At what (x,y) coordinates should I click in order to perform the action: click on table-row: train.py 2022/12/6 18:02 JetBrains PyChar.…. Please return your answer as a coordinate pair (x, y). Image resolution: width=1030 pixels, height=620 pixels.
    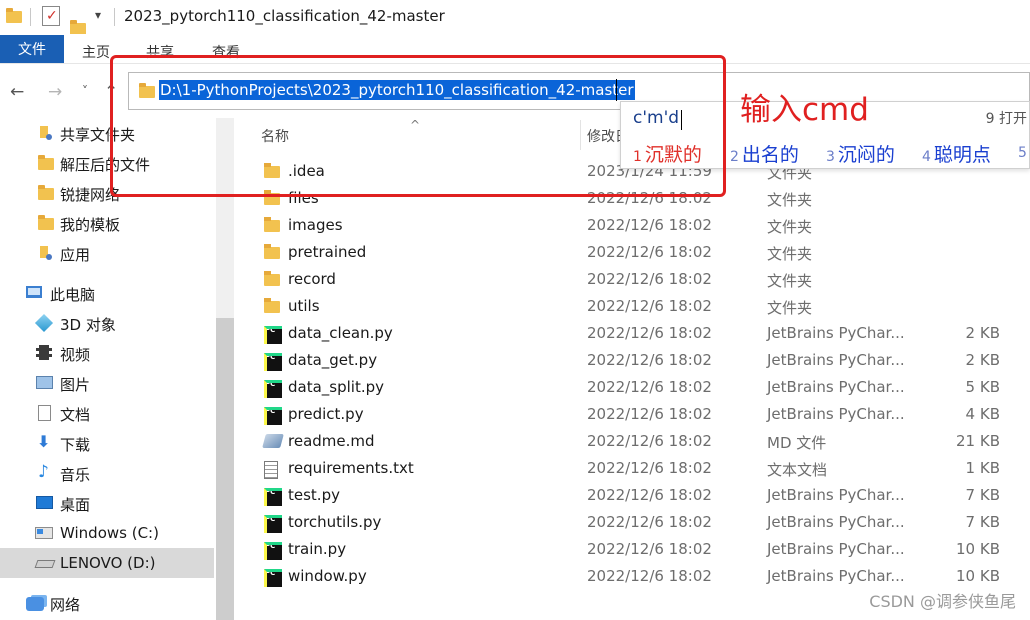
    Looking at the image, I should click on (632, 549).